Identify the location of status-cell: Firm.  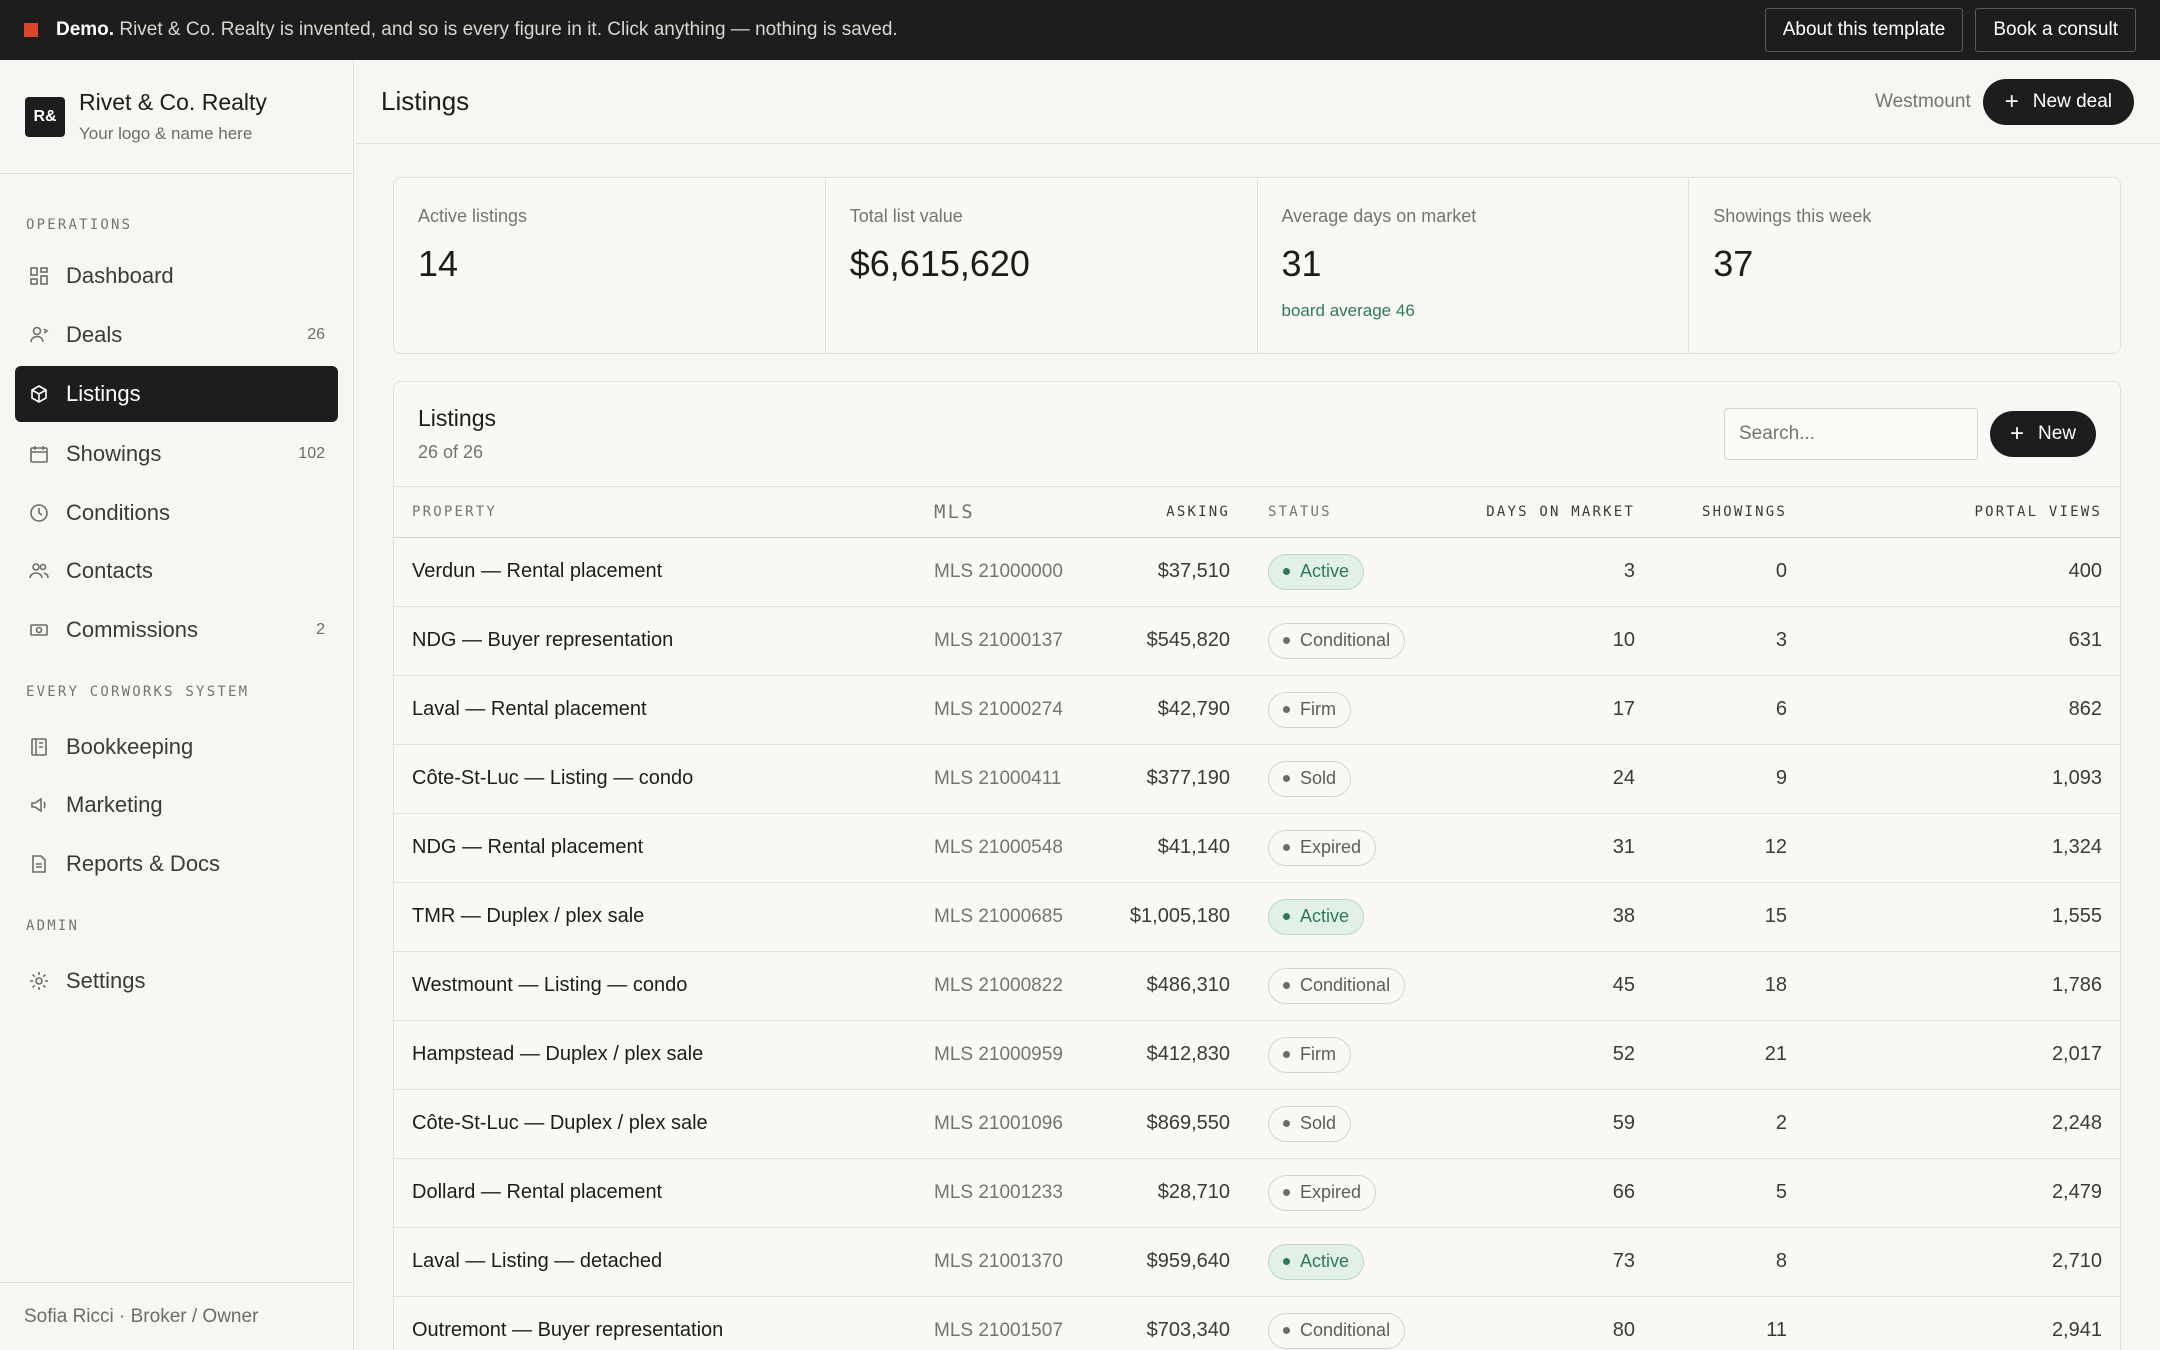
(1355, 710).